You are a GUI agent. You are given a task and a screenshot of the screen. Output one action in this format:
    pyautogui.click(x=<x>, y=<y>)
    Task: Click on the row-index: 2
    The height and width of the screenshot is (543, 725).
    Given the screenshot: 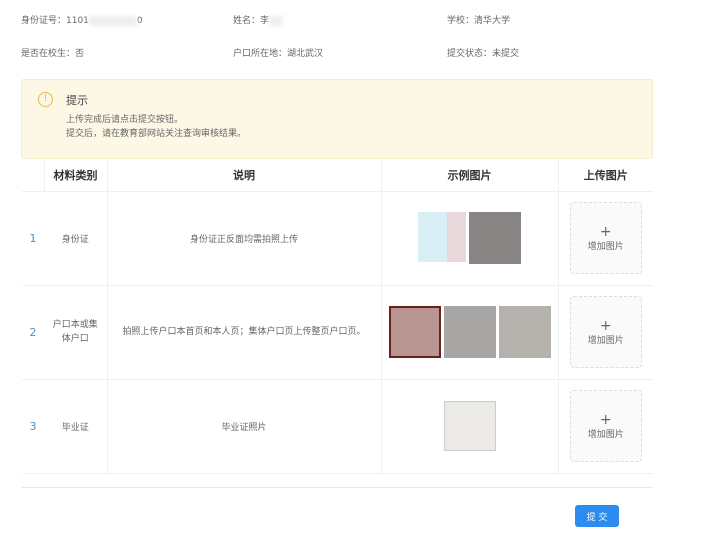 What is the action you would take?
    pyautogui.click(x=33, y=332)
    